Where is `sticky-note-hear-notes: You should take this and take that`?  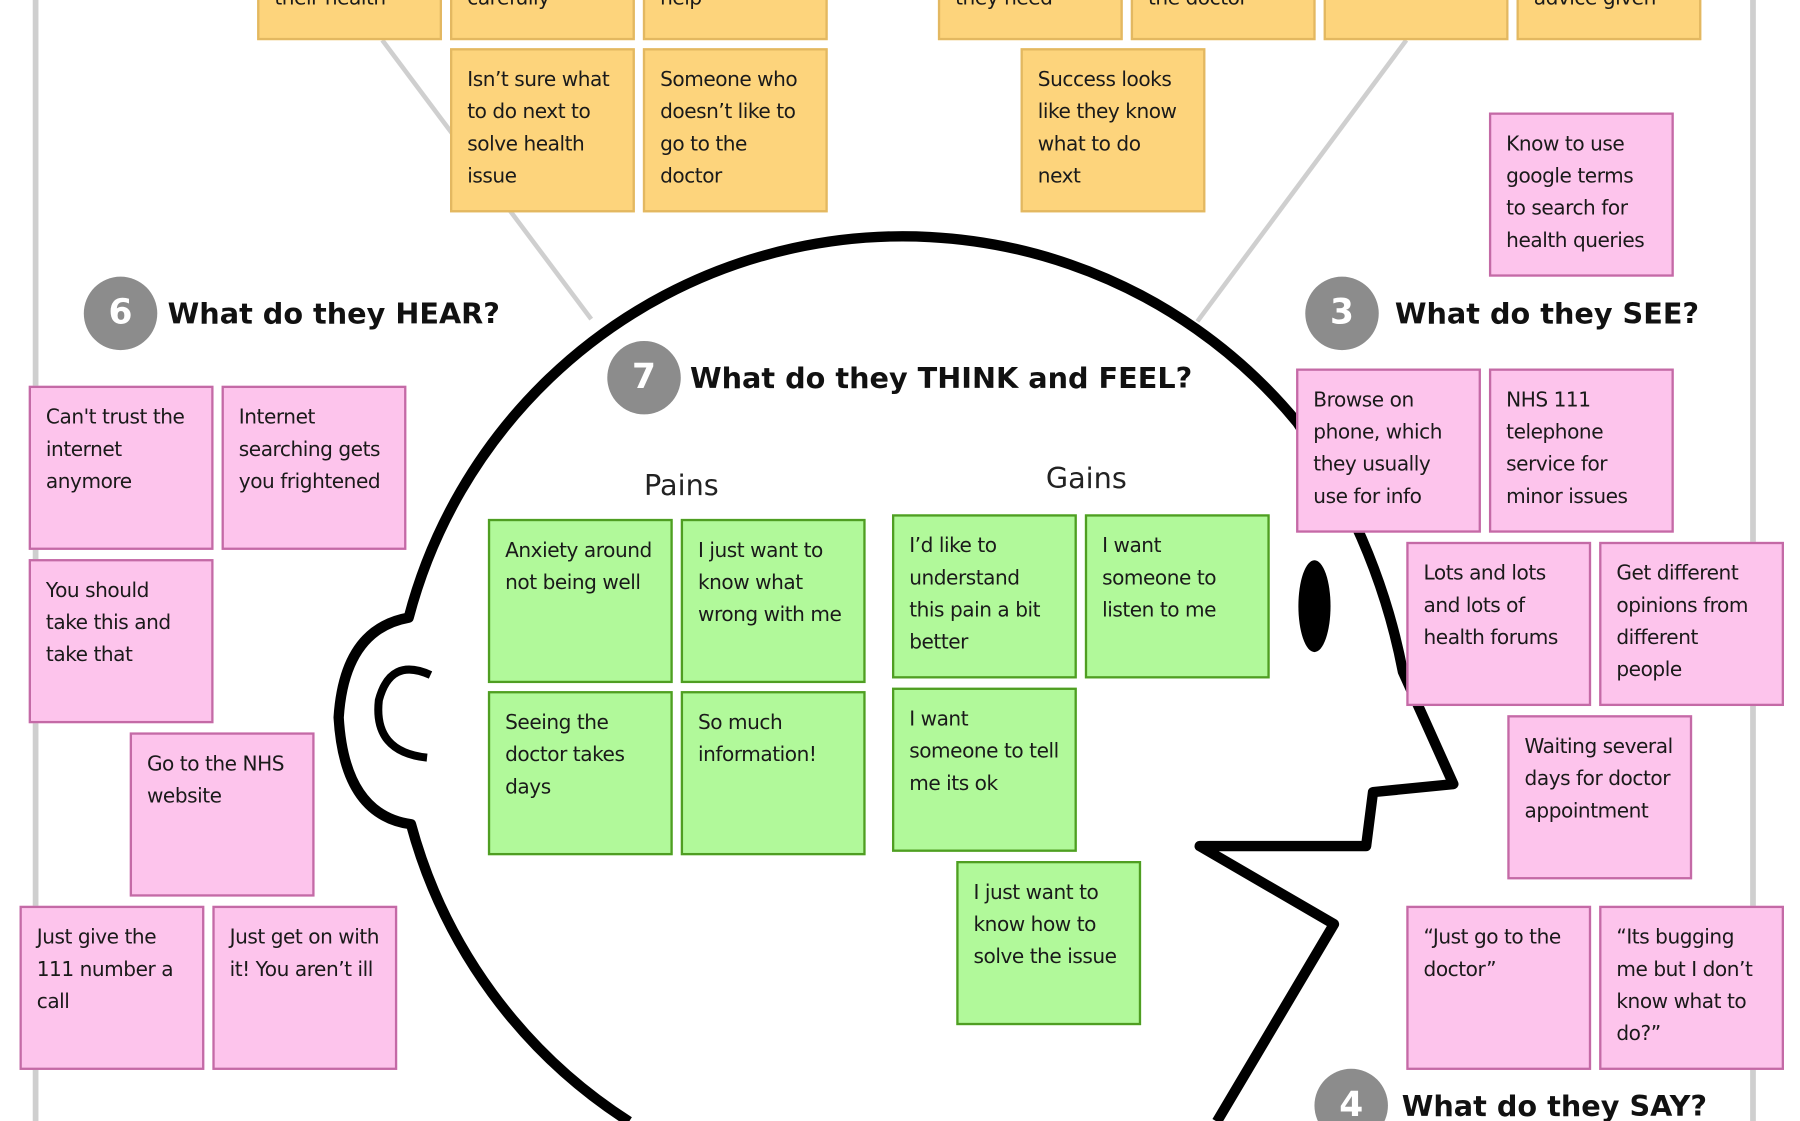 sticky-note-hear-notes: You should take this and take that is located at coordinates (121, 641).